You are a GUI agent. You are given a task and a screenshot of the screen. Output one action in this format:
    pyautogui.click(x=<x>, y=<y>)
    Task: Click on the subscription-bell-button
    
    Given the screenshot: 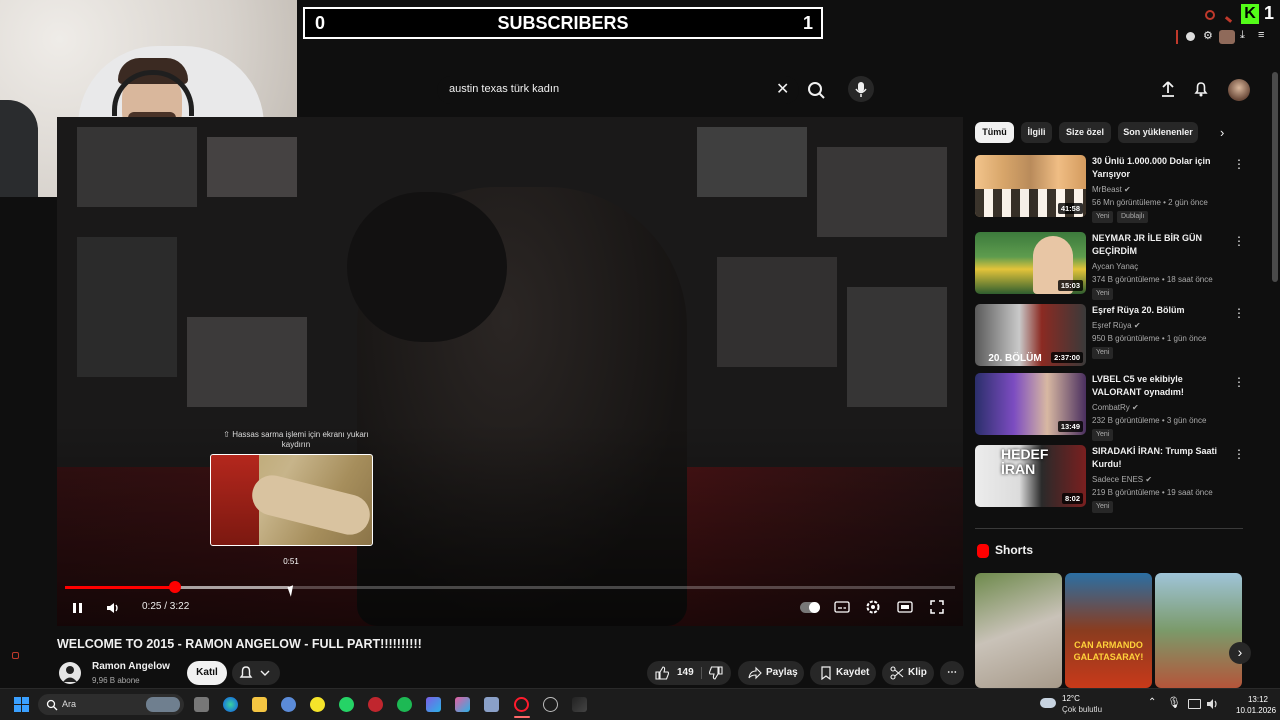 What is the action you would take?
    pyautogui.click(x=256, y=673)
    